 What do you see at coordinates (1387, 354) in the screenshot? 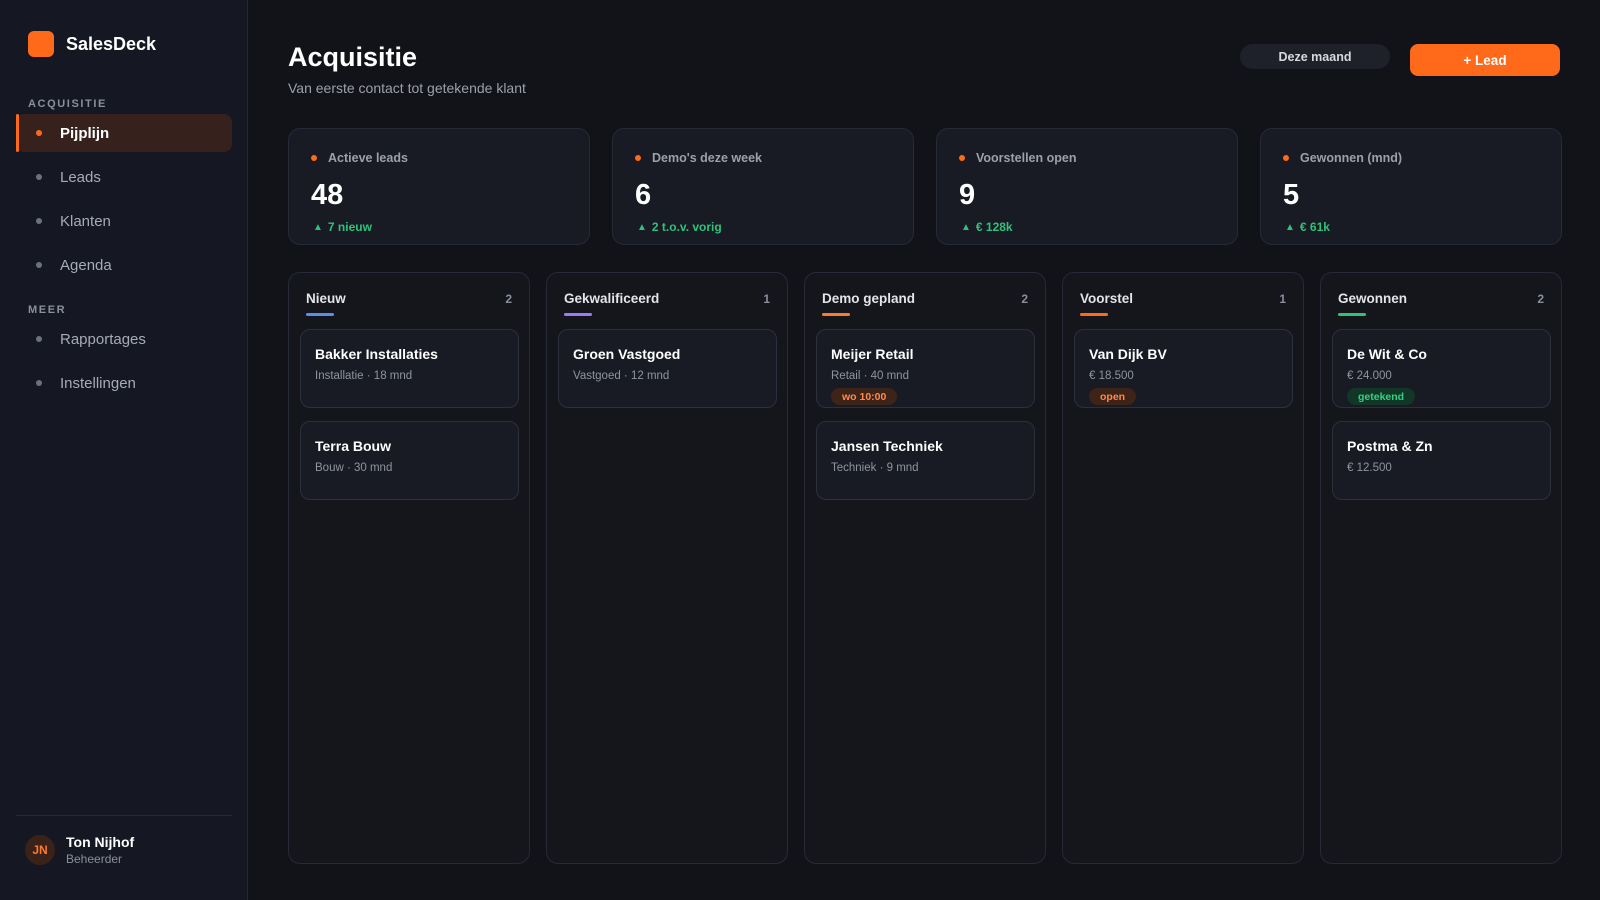
I see `deal-title: De Wit & Co` at bounding box center [1387, 354].